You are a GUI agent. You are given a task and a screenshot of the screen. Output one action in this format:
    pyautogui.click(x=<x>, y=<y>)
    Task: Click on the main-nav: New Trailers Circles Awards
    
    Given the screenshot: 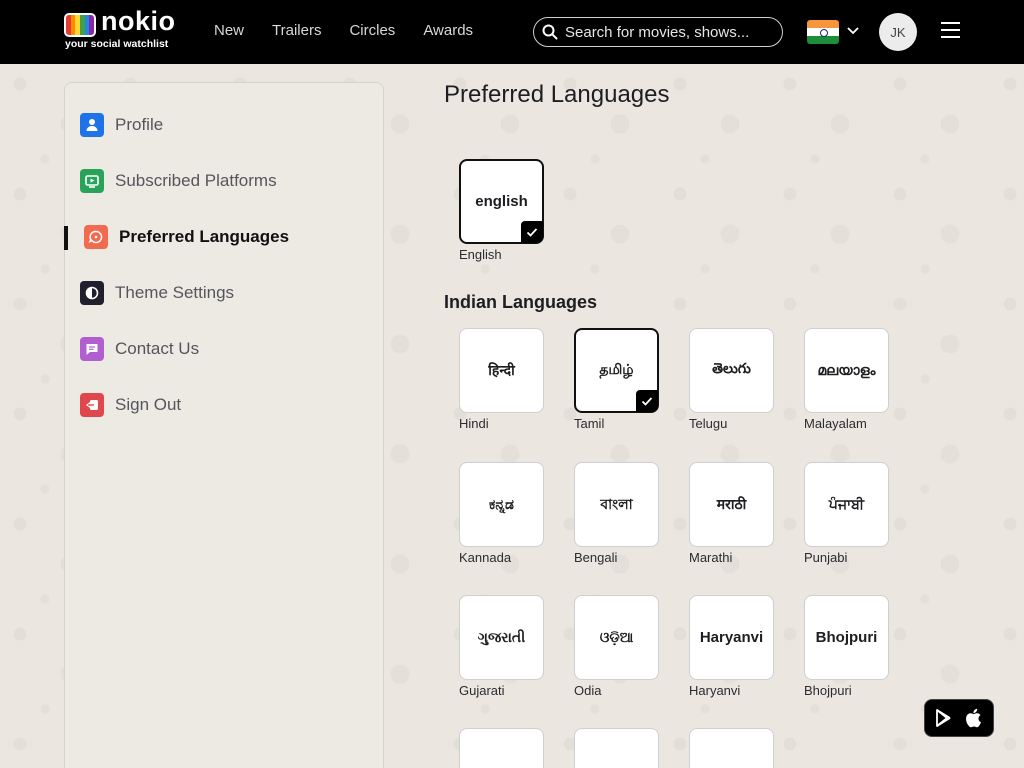 What is the action you would take?
    pyautogui.click(x=357, y=30)
    